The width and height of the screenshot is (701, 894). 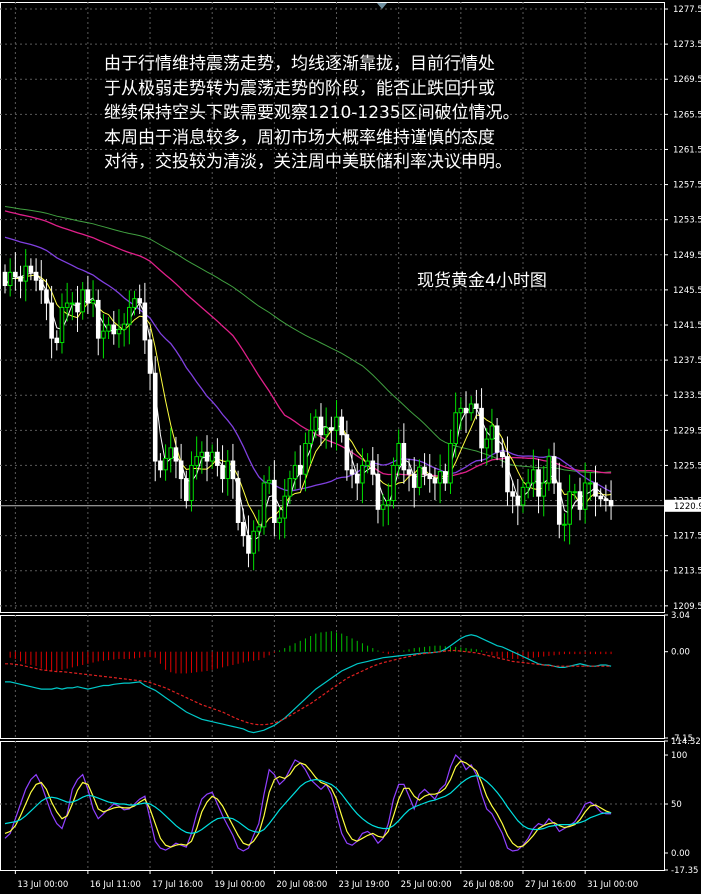 I want to click on price-y-tick-label: 1217.5, so click(x=687, y=537).